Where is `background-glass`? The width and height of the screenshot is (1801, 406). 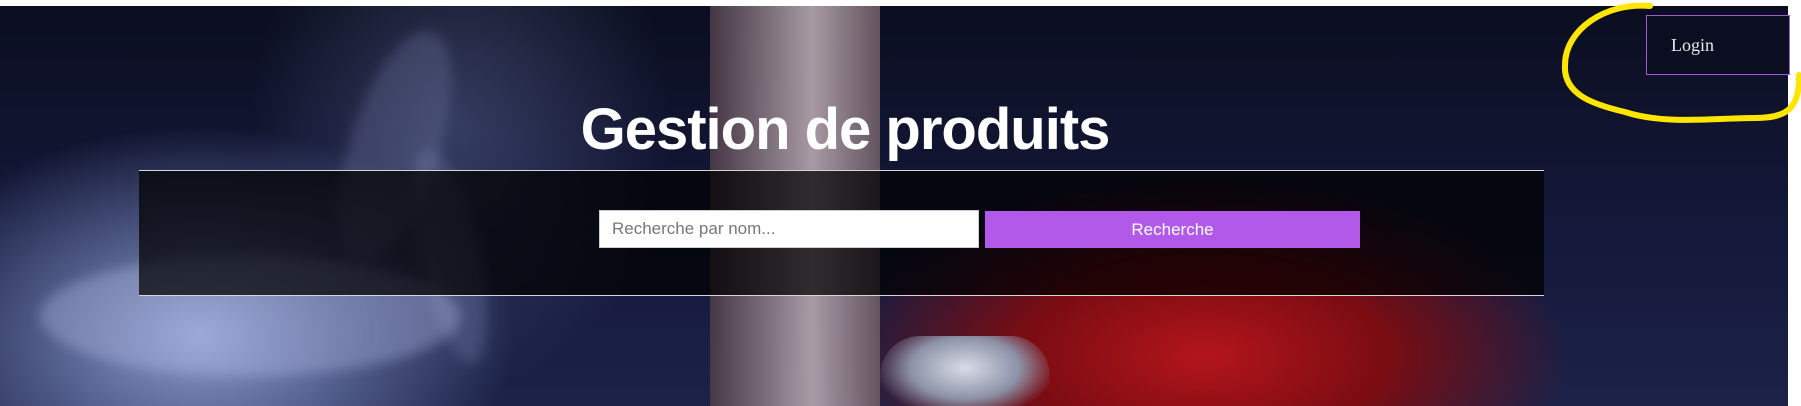 background-glass is located at coordinates (965, 371).